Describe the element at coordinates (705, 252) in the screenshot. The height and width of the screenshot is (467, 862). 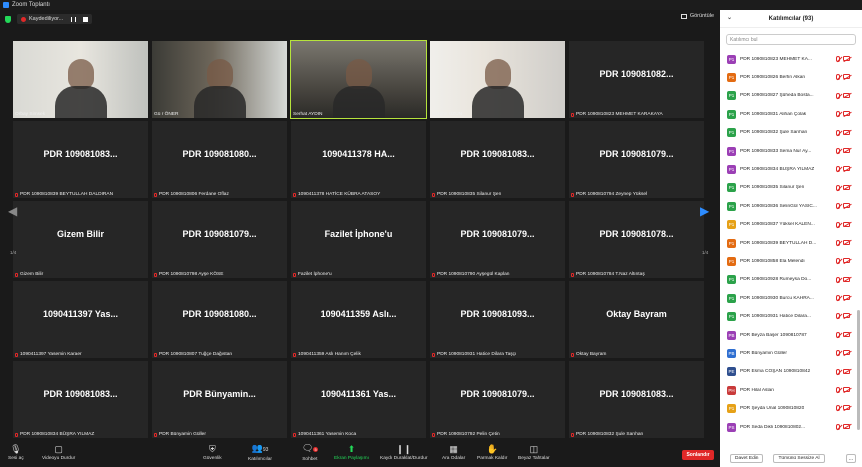
I see `page-indicator-right: 1/4` at that location.